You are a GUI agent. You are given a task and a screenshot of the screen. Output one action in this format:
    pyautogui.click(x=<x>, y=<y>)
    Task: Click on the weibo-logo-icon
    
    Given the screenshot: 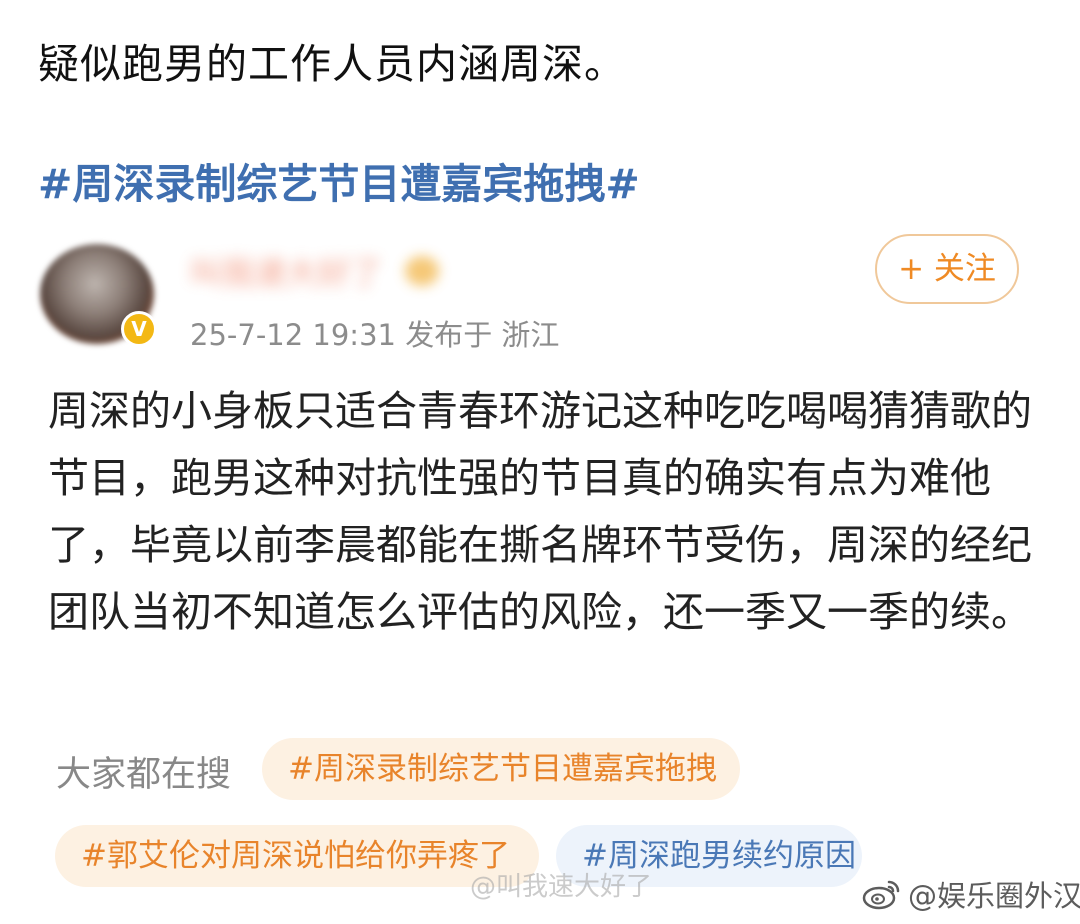 What is the action you would take?
    pyautogui.click(x=881, y=895)
    